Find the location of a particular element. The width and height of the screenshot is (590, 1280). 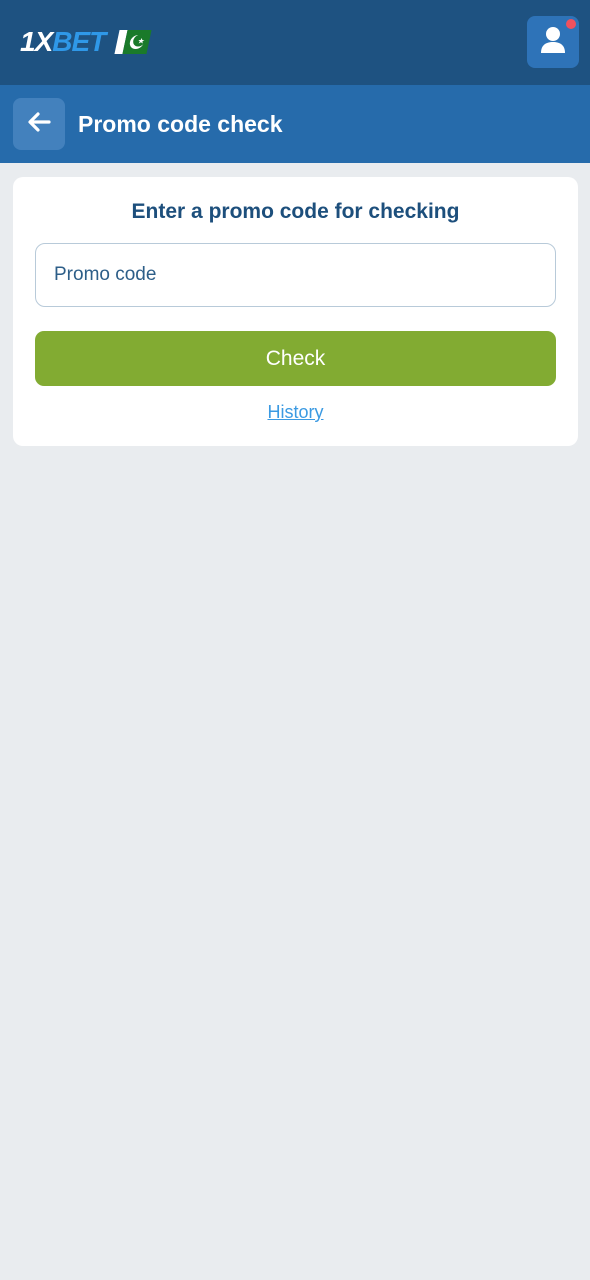

arrow-left-icon is located at coordinates (39, 124).